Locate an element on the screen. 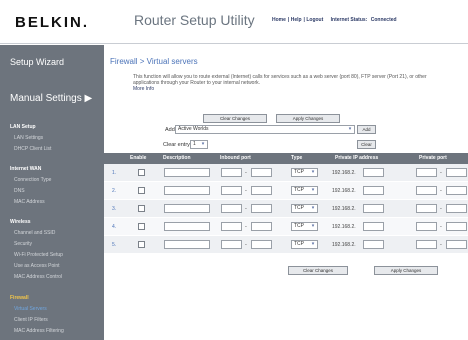 This screenshot has height=340, width=468. sidebar-item-dns: DNS is located at coordinates (19, 191).